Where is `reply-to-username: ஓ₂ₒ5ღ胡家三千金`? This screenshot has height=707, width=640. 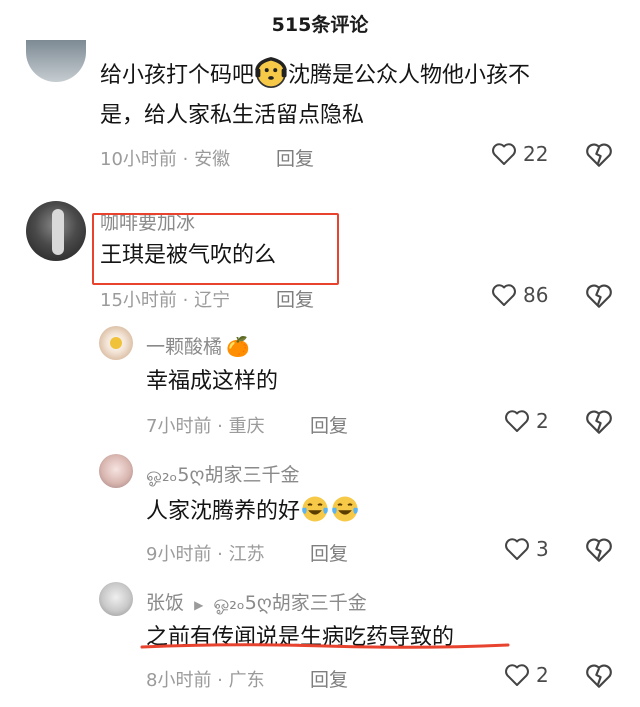 reply-to-username: ஓ₂ₒ5ღ胡家三千金 is located at coordinates (289, 603).